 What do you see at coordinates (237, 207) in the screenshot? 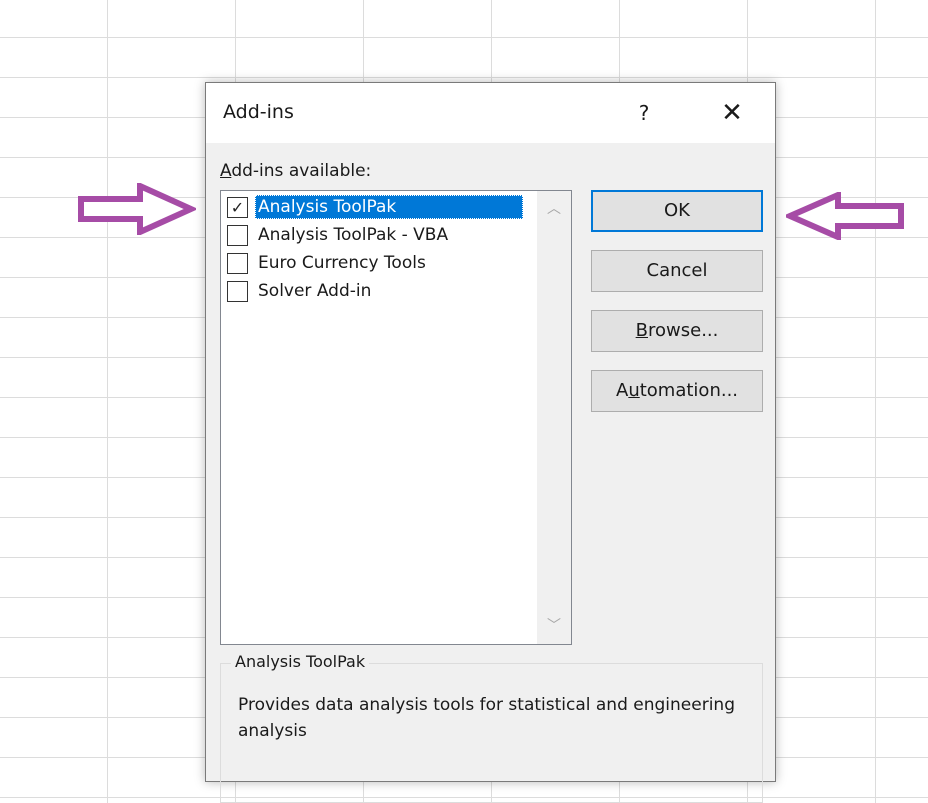
I see `checkbox: ✓` at bounding box center [237, 207].